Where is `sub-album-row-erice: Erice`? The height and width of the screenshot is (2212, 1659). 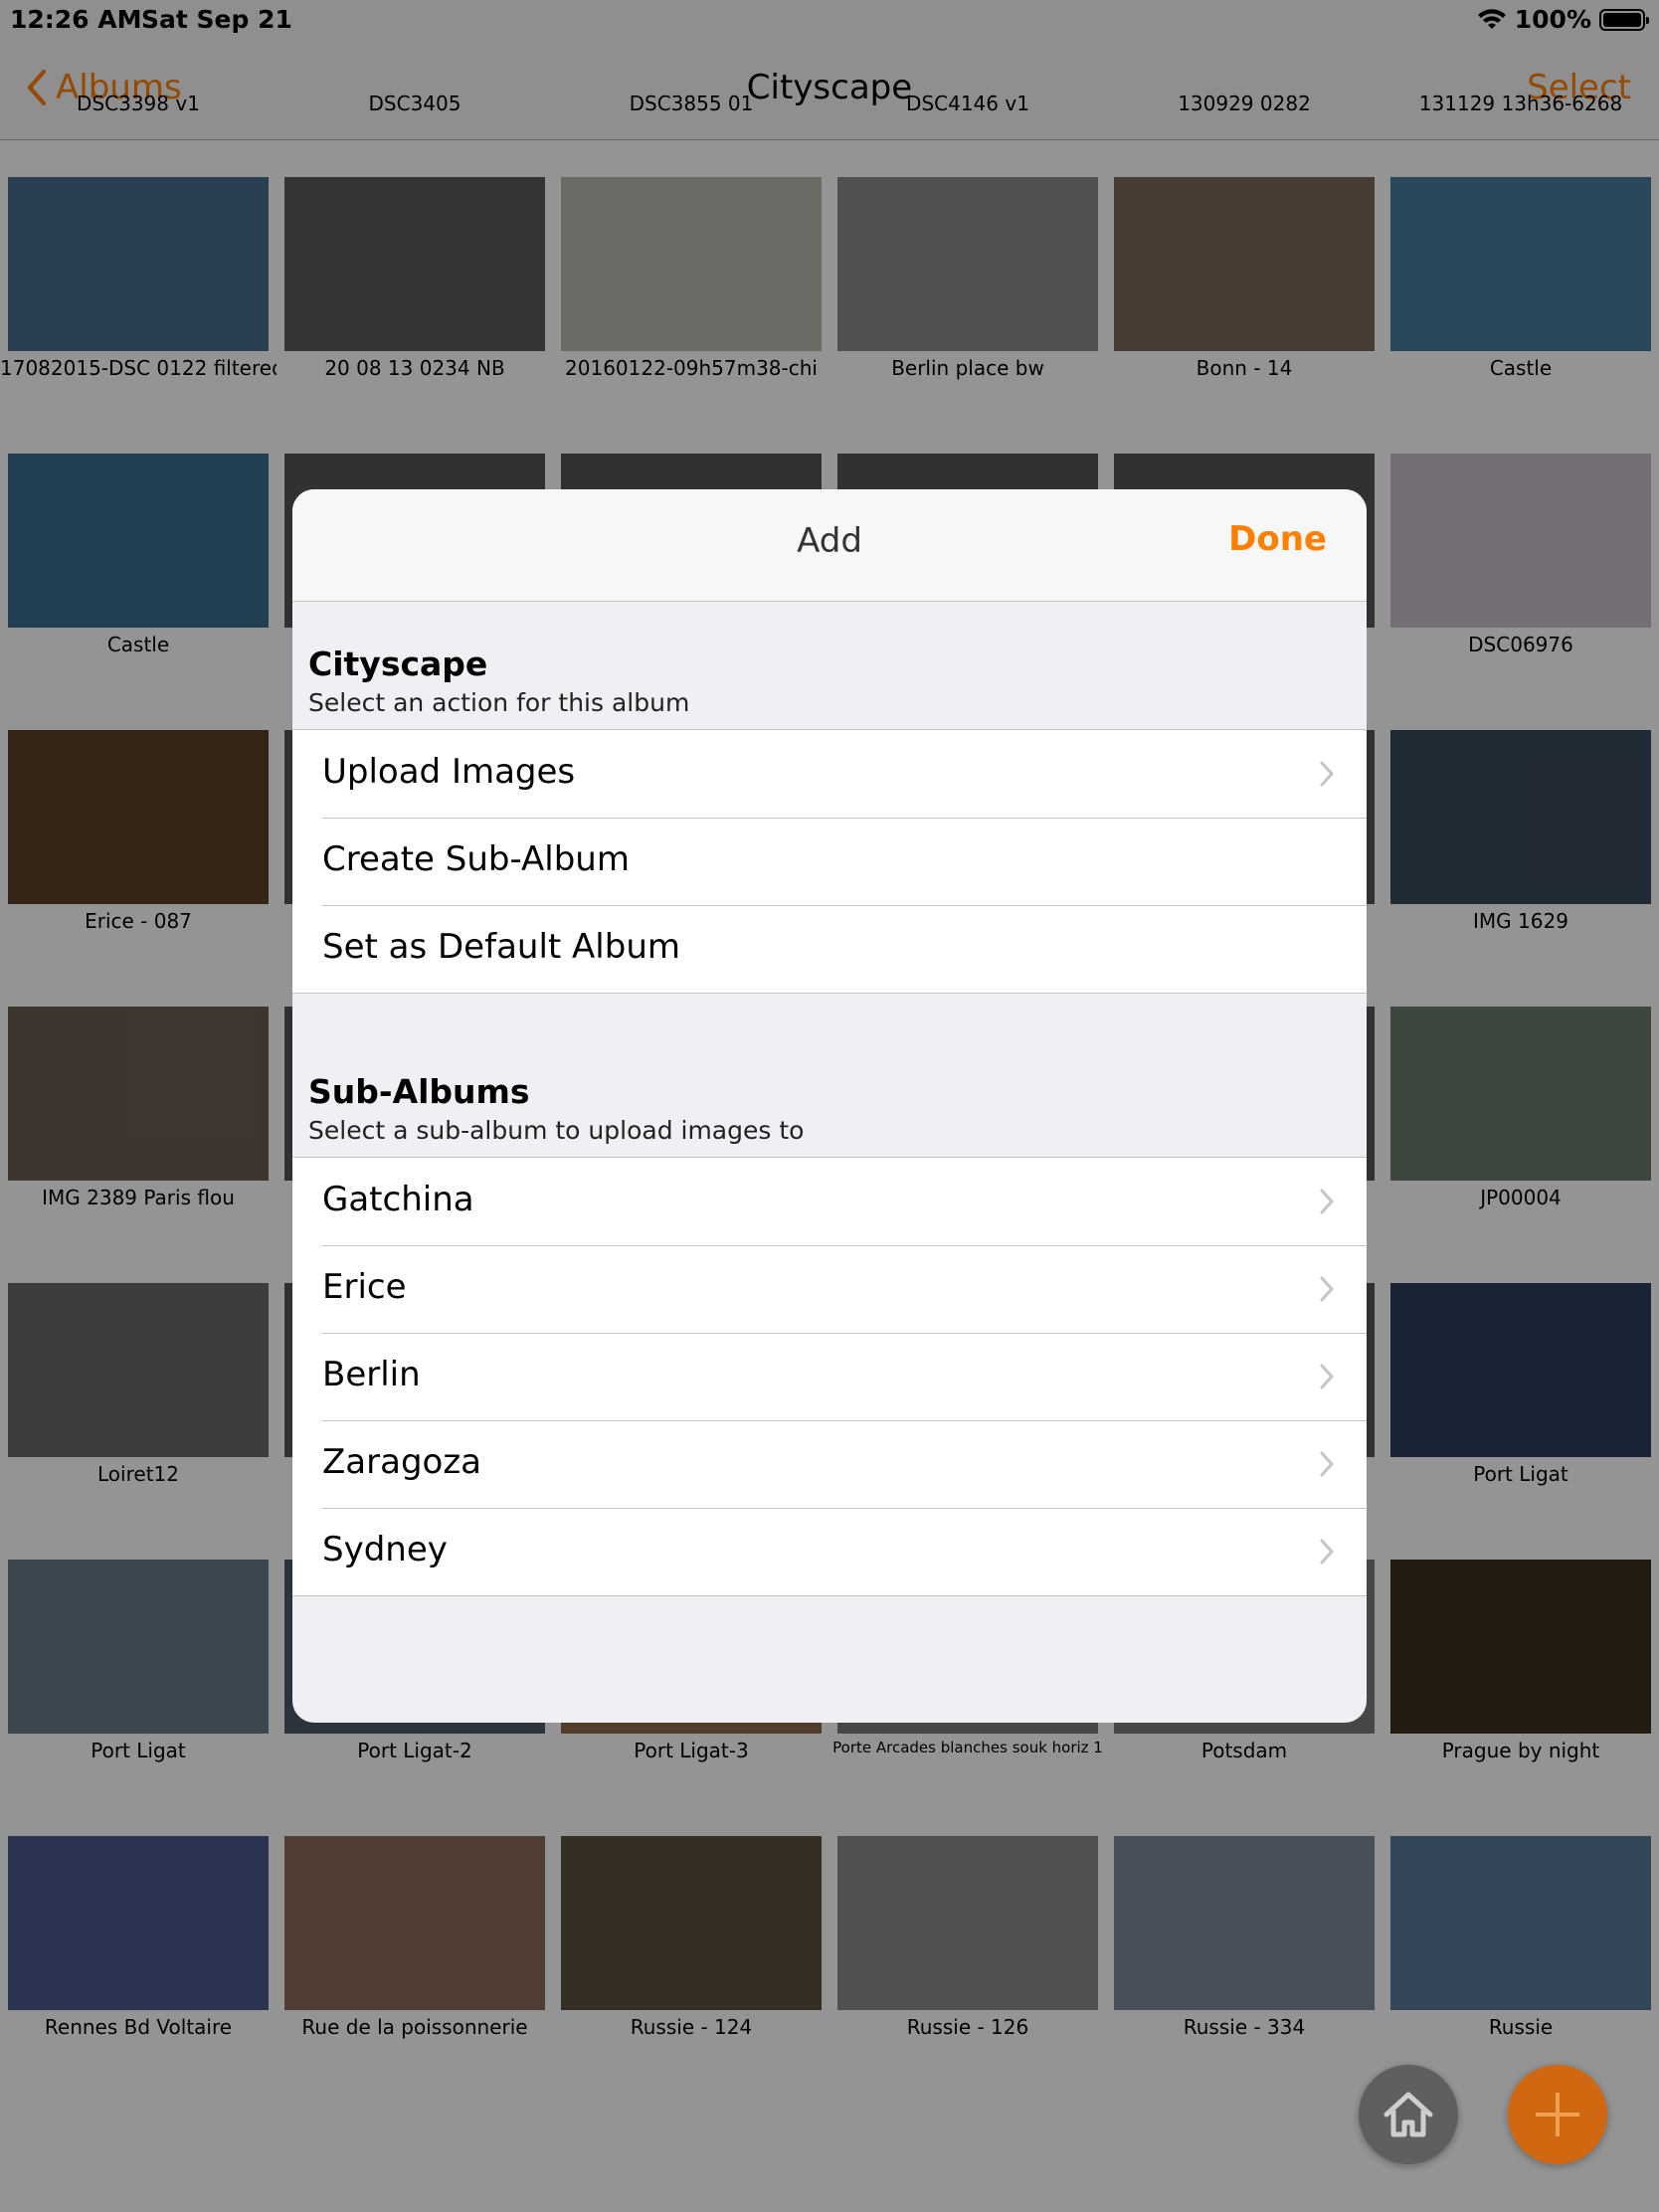 sub-album-row-erice: Erice is located at coordinates (829, 1289).